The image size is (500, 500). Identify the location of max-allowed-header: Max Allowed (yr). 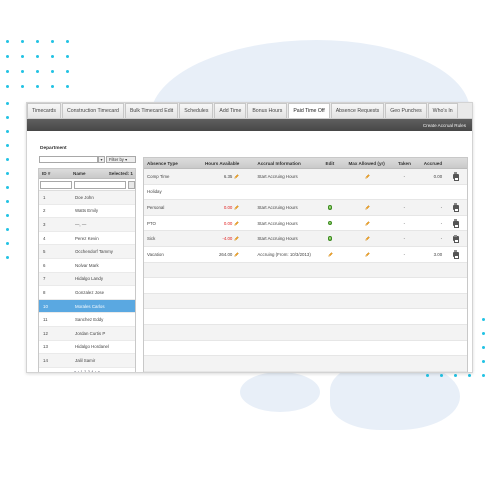
(366, 163).